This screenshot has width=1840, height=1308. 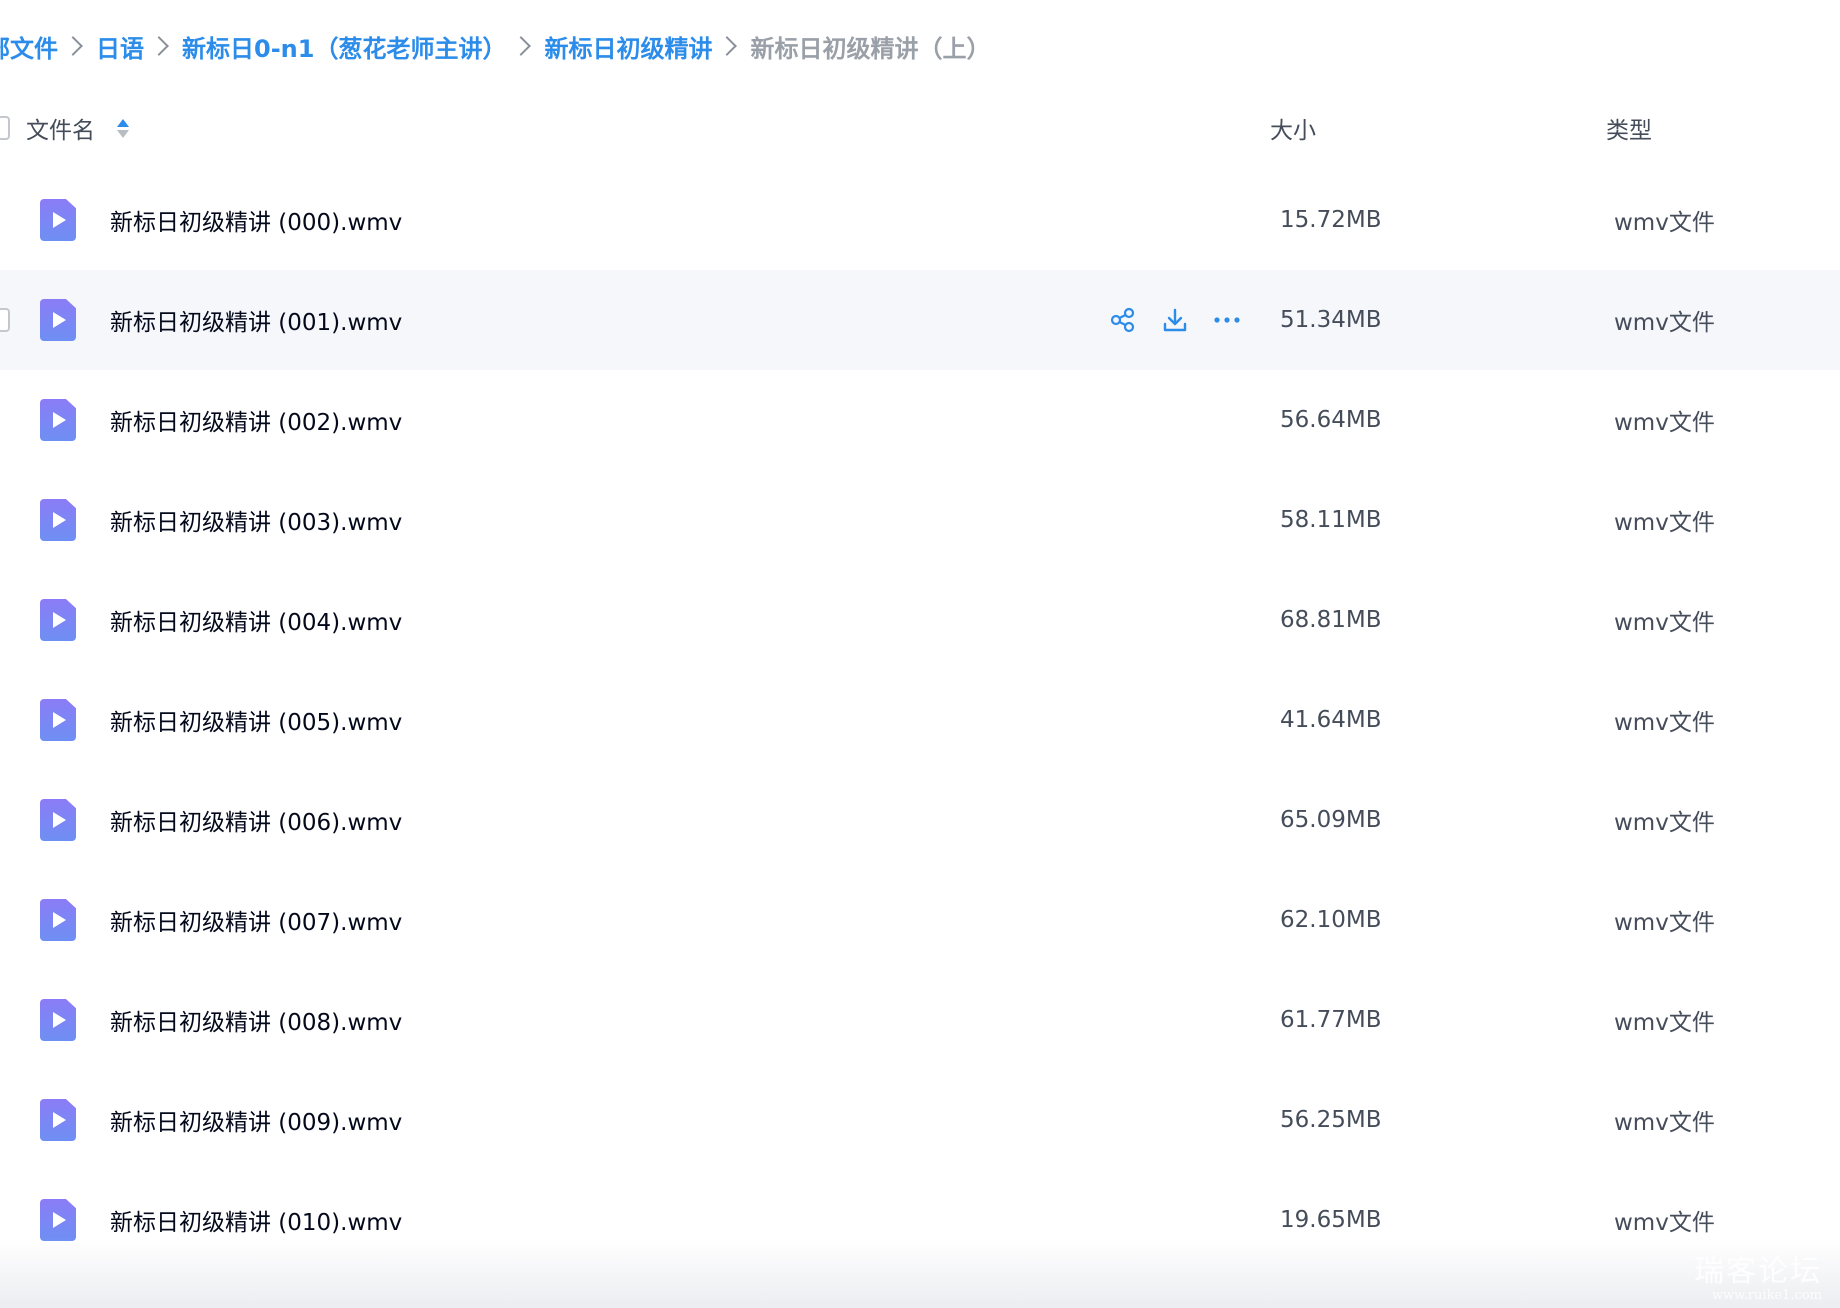 What do you see at coordinates (920, 620) in the screenshot?
I see `table-row: 新标日初级精讲 (004).wmv 68.81MB wmv文件` at bounding box center [920, 620].